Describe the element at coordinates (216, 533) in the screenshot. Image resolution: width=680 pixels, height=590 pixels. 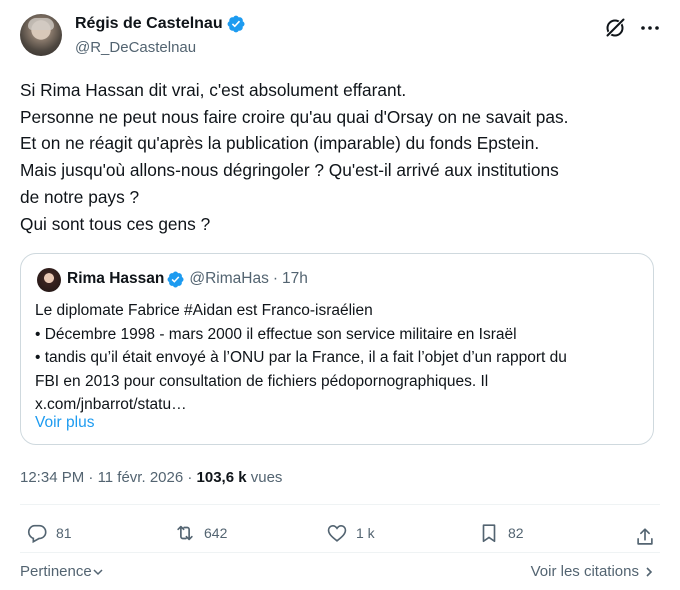
I see `retweet-count: 642` at that location.